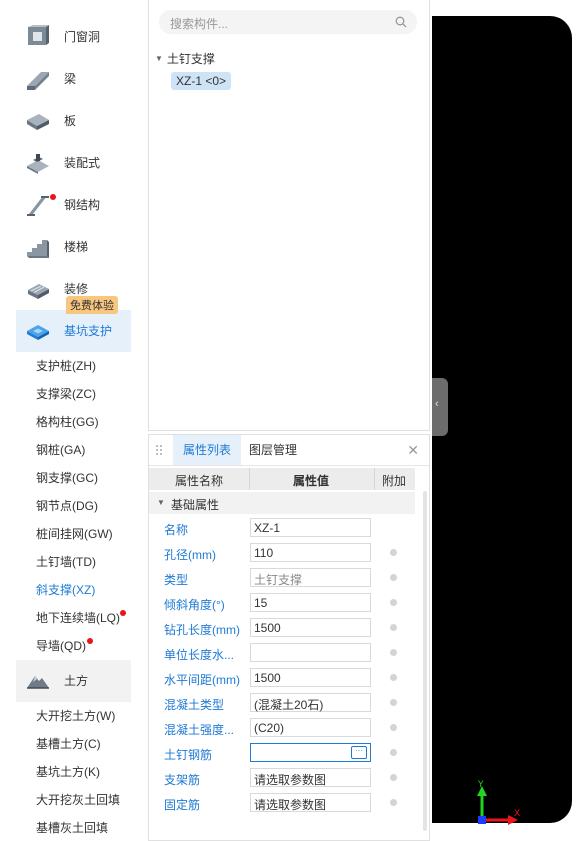 This screenshot has width=588, height=841. I want to click on collapse-panel-button: ‹, so click(440, 407).